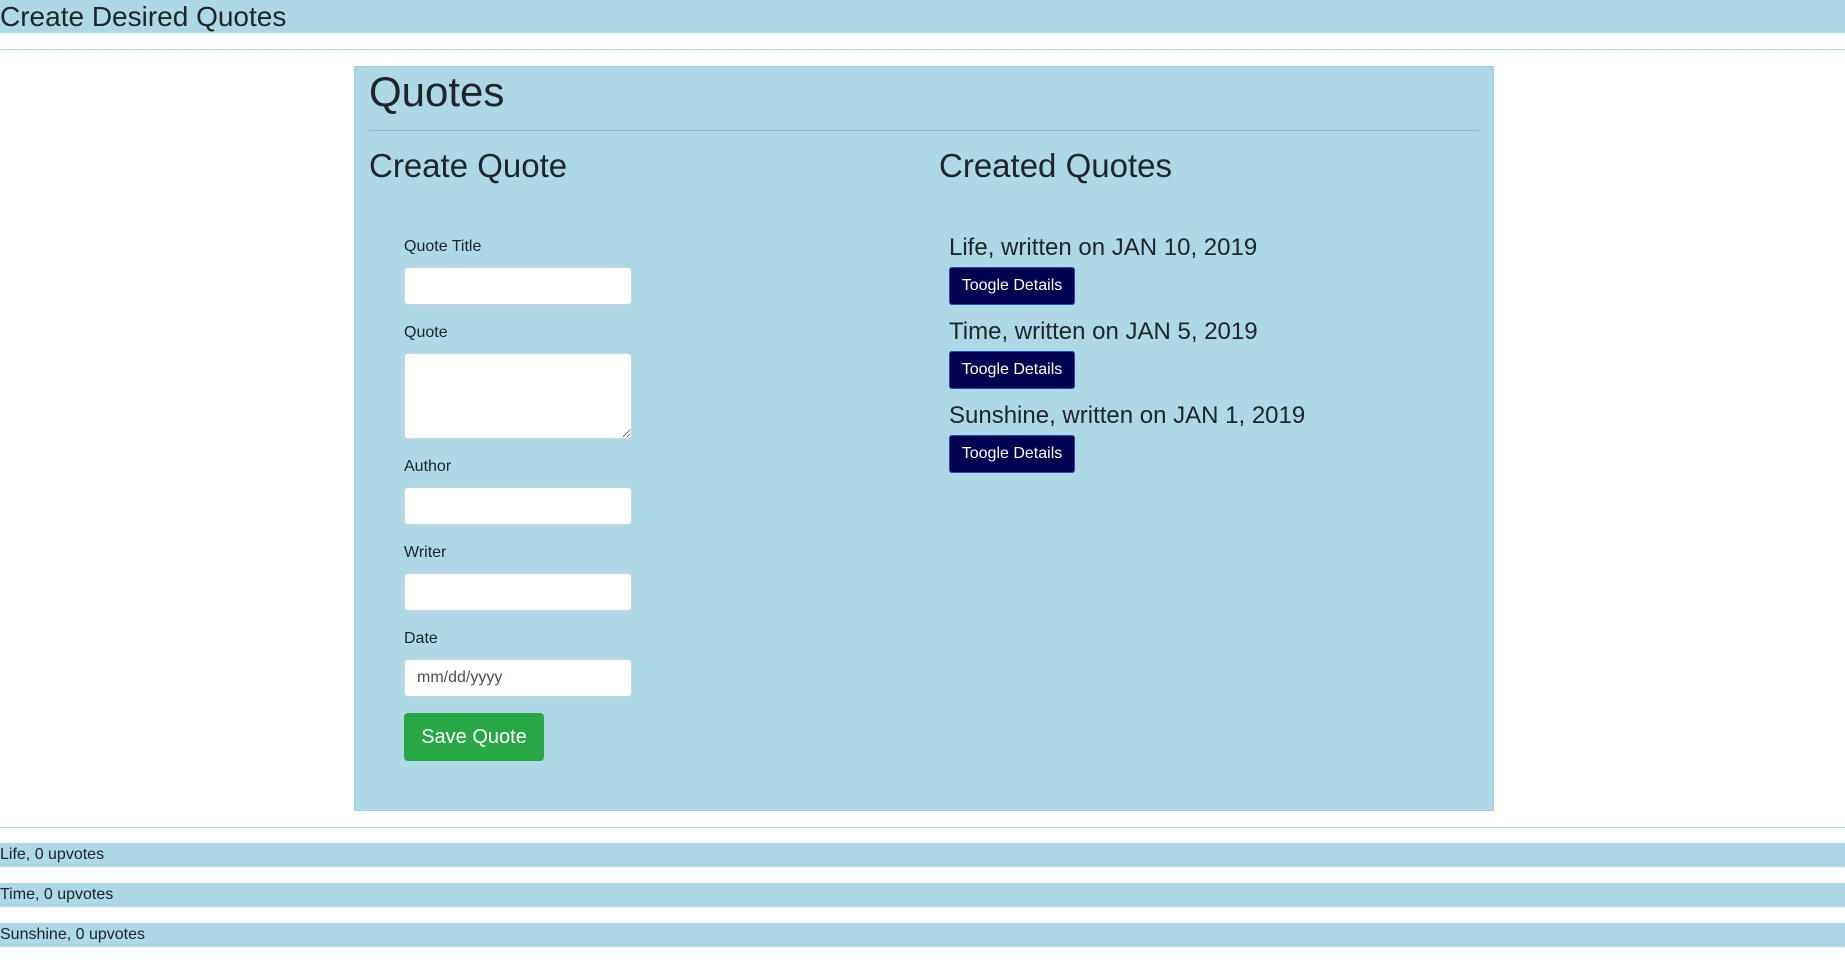 The height and width of the screenshot is (978, 1845). What do you see at coordinates (922, 49) in the screenshot?
I see `header-divider` at bounding box center [922, 49].